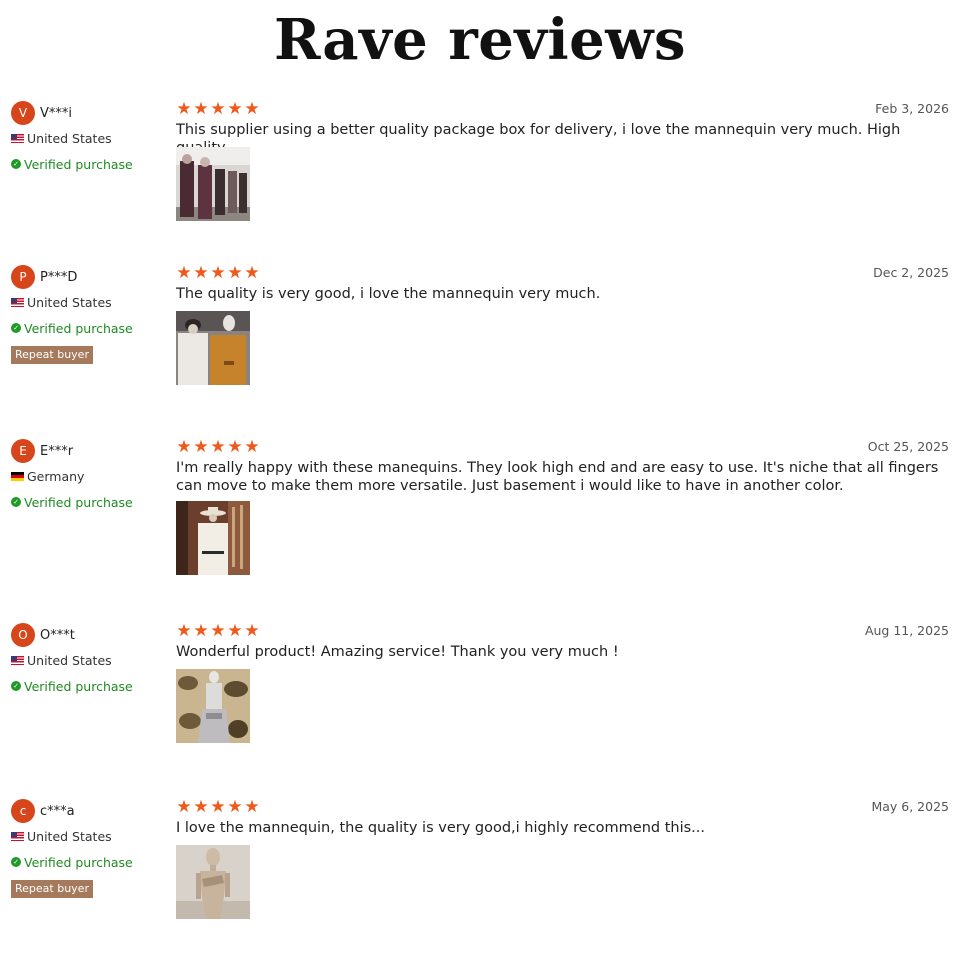 Image resolution: width=960 pixels, height=960 pixels. Describe the element at coordinates (23, 113) in the screenshot. I see `avatar: V` at that location.